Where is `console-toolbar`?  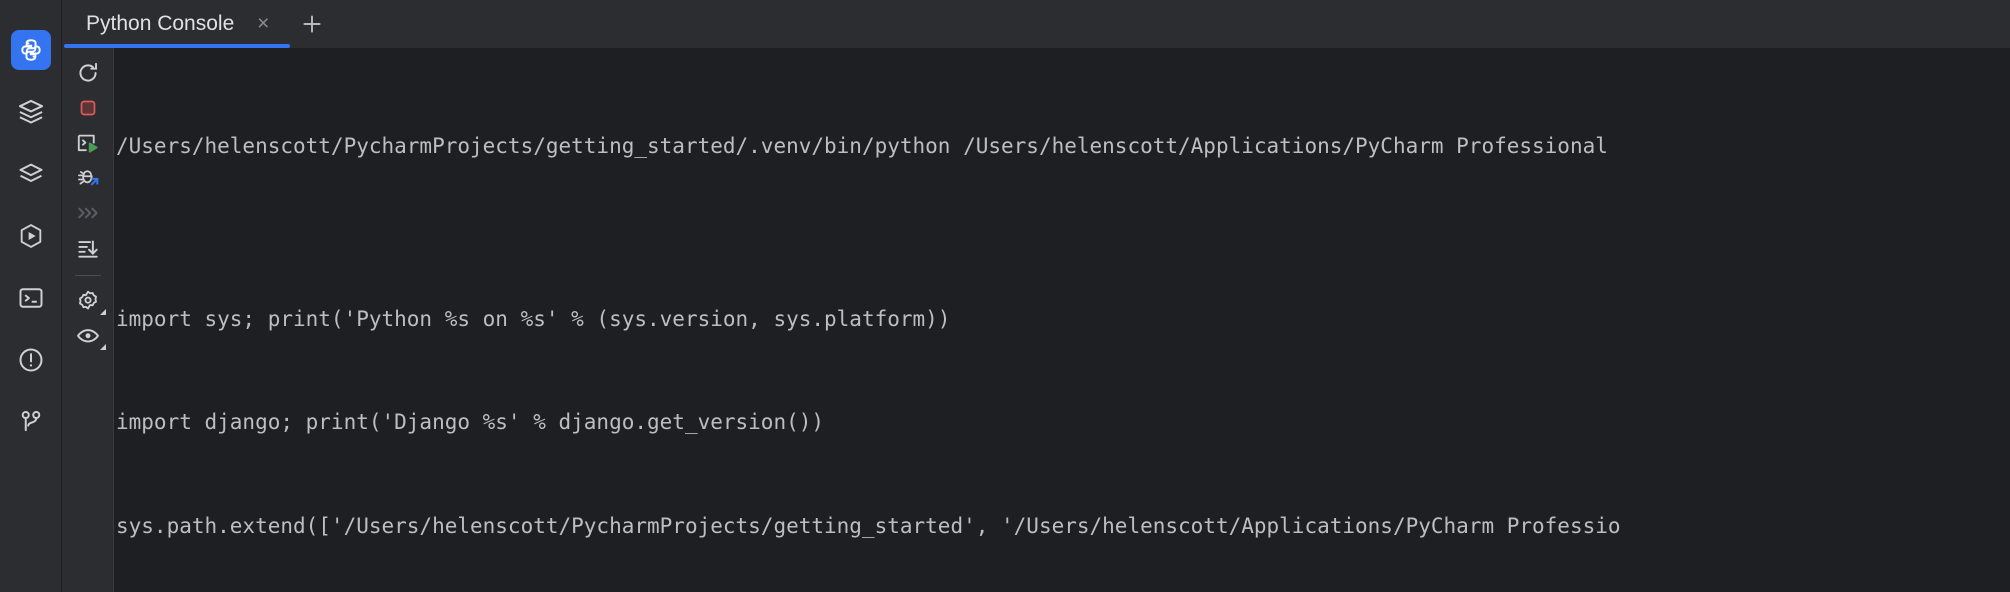 console-toolbar is located at coordinates (88, 320).